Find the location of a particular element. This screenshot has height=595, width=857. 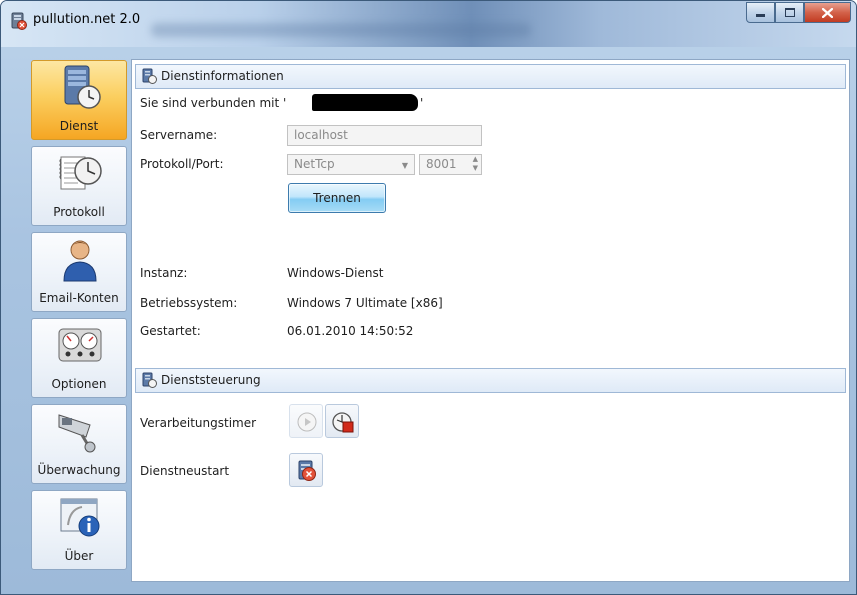

close-button is located at coordinates (827, 12).